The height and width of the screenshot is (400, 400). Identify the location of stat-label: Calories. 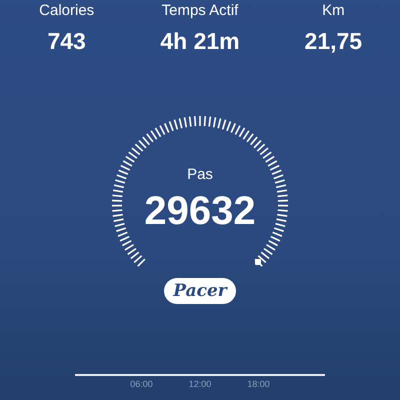
(66, 11).